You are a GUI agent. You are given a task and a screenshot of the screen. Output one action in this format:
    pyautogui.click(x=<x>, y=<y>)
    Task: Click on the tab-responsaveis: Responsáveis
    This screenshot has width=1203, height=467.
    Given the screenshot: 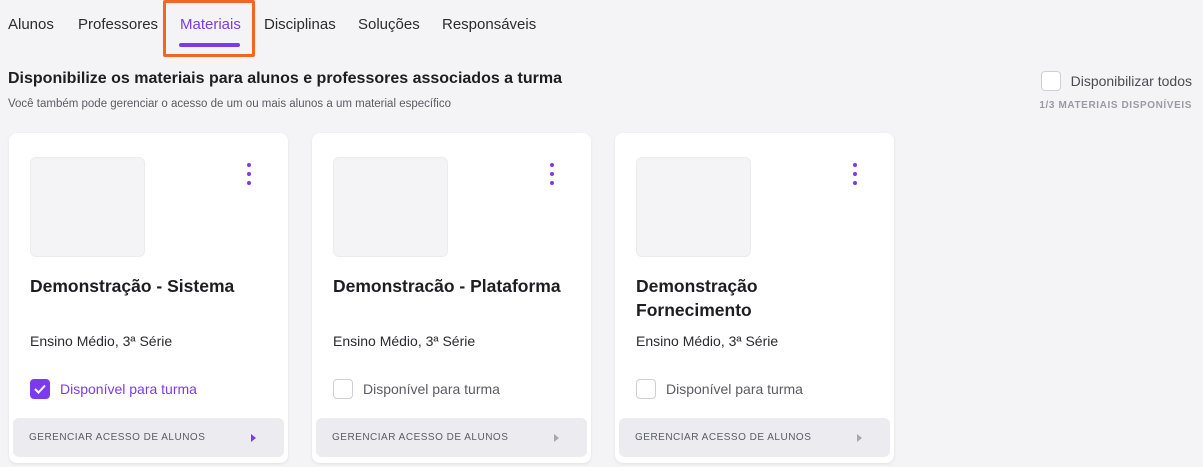 What is the action you would take?
    pyautogui.click(x=489, y=24)
    